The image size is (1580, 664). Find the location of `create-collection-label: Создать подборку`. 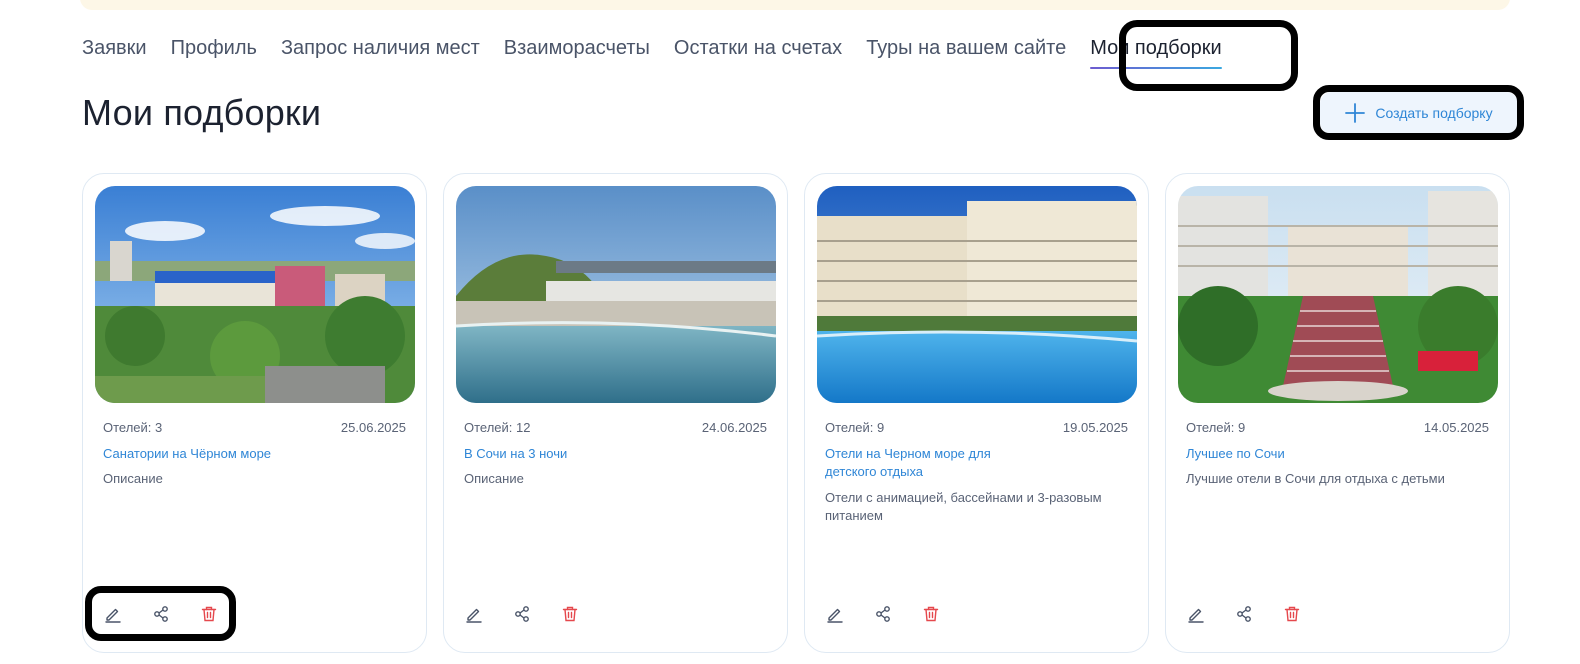

create-collection-label: Создать подборку is located at coordinates (1434, 113).